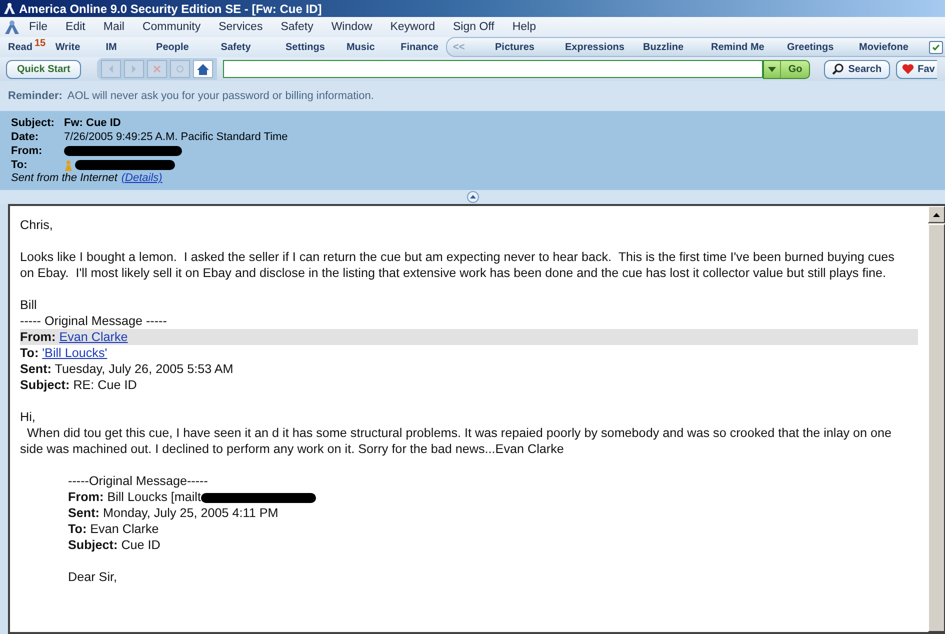 The image size is (945, 634). I want to click on message-header-line: Subject: RE: Cue ID, so click(79, 385).